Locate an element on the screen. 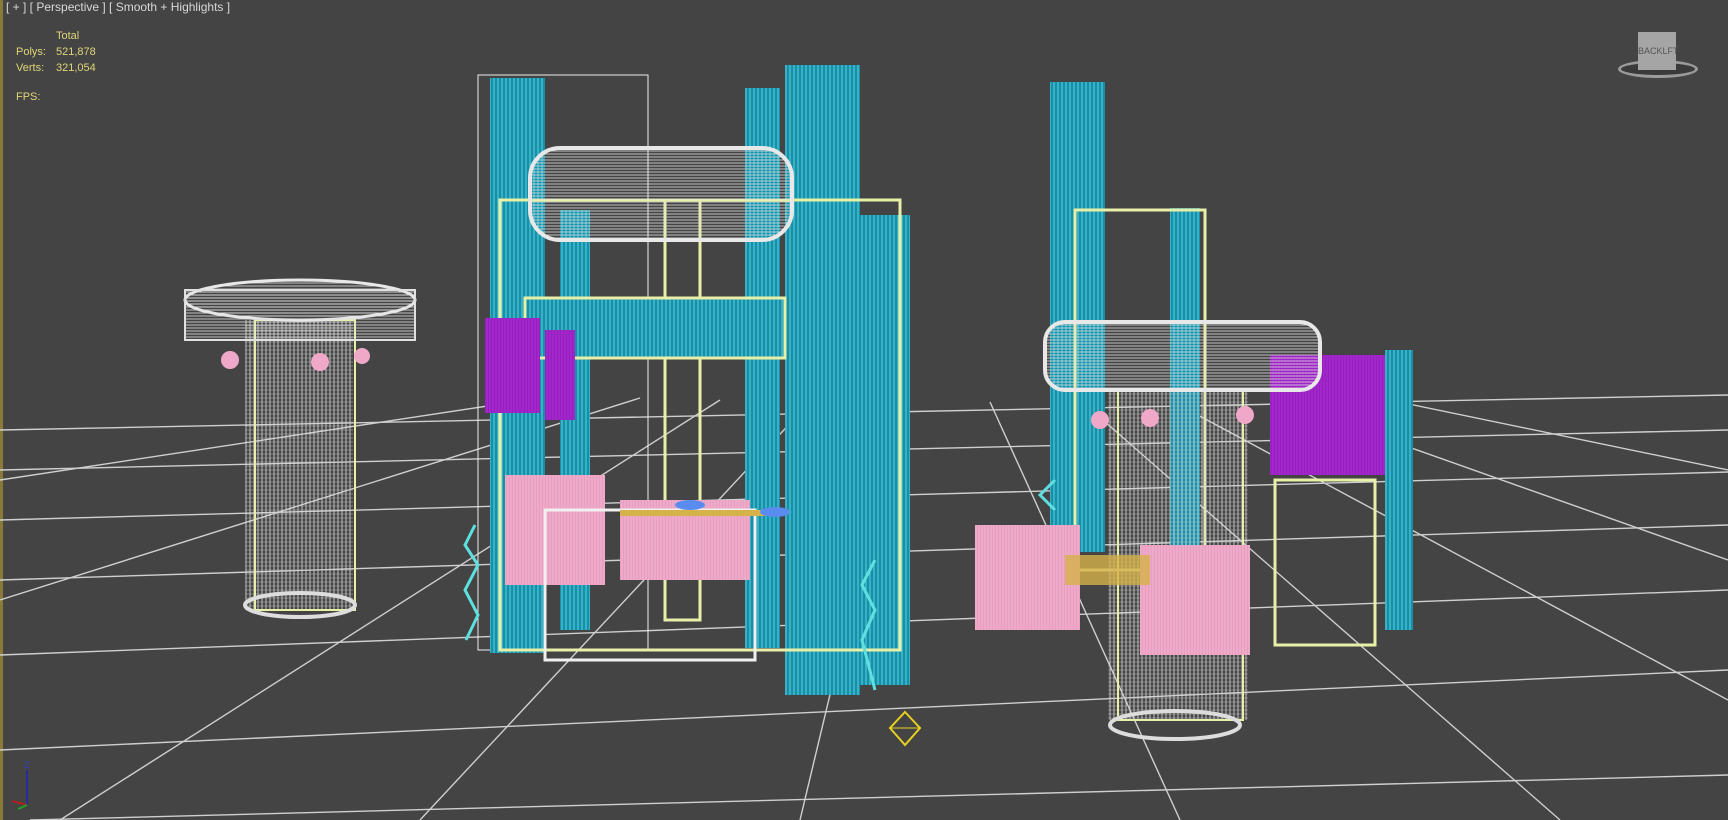 The height and width of the screenshot is (820, 1728). axis-gizmo-icon: Z is located at coordinates (20, 785).